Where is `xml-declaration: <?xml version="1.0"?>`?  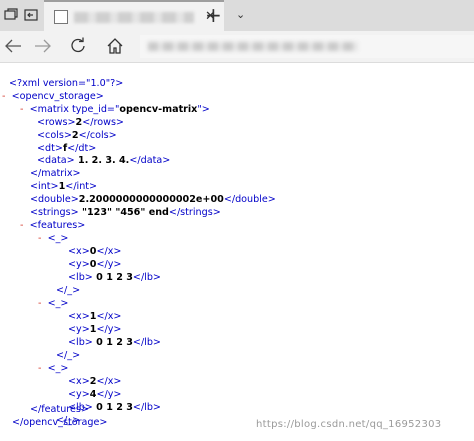
xml-declaration: <?xml version="1.0"?> is located at coordinates (66, 83).